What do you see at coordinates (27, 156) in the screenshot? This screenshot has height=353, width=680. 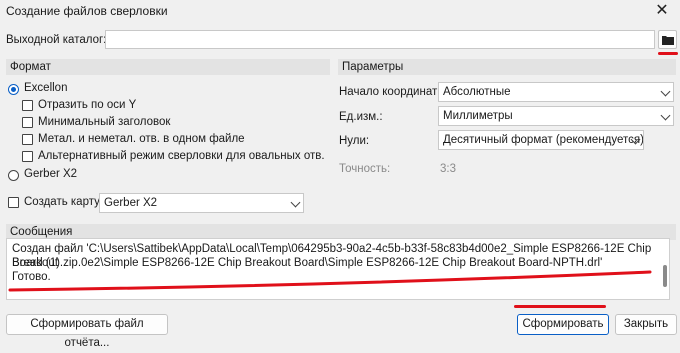 I see `alt-oval-drill-checkbox` at bounding box center [27, 156].